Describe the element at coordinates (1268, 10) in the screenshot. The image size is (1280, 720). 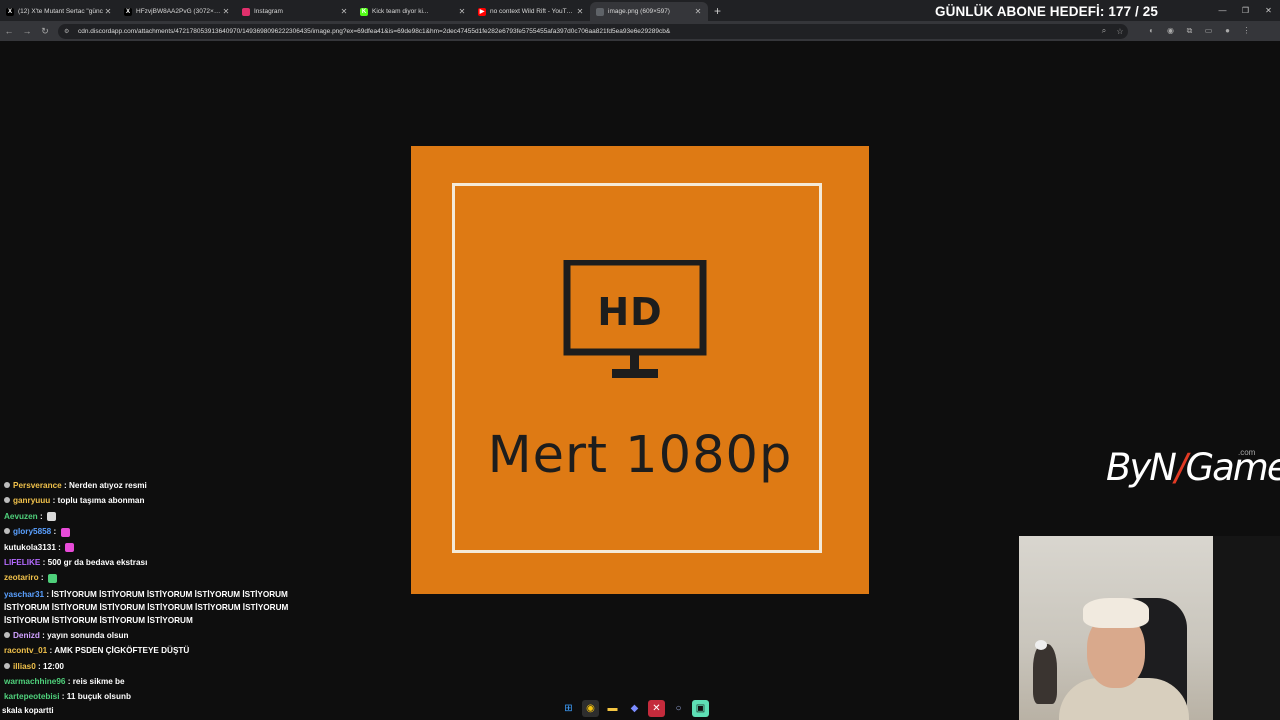
I see `close-window-icon: ✕` at that location.